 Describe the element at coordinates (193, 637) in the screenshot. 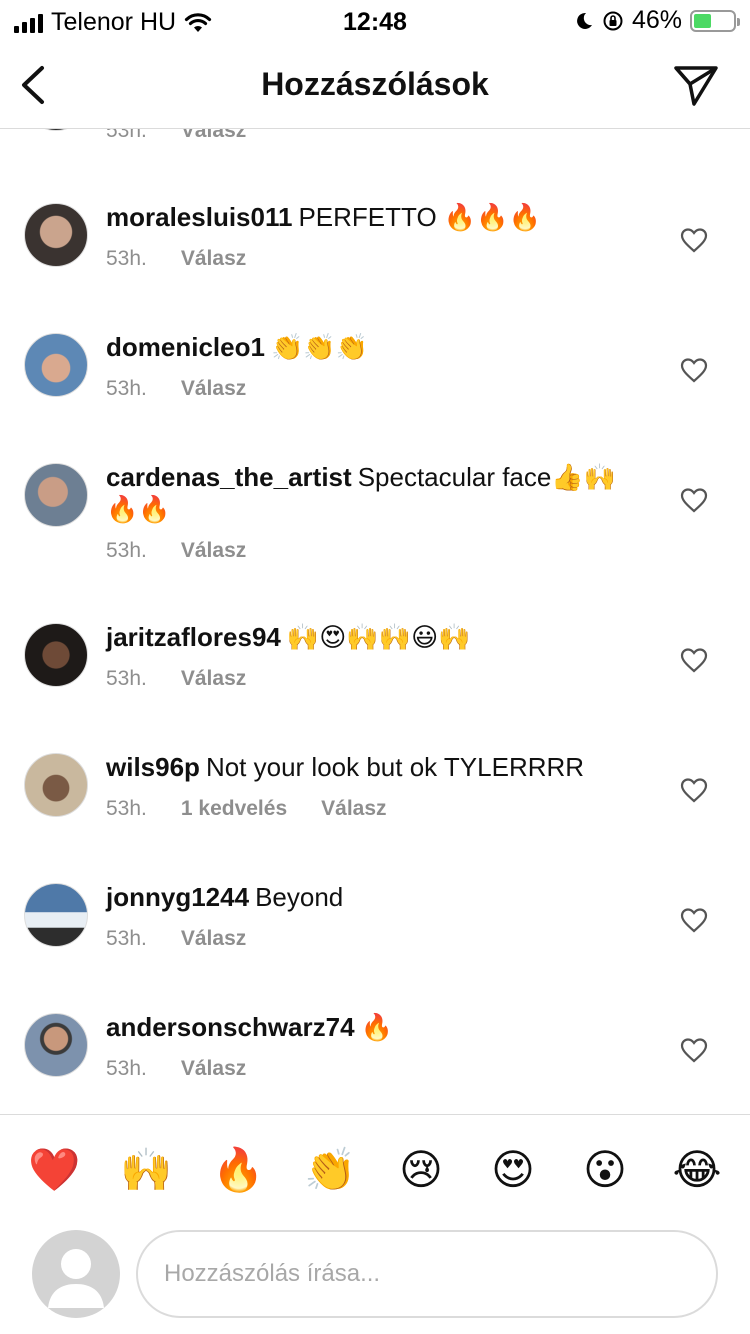

I see `comment-username: jaritzaflores94` at that location.